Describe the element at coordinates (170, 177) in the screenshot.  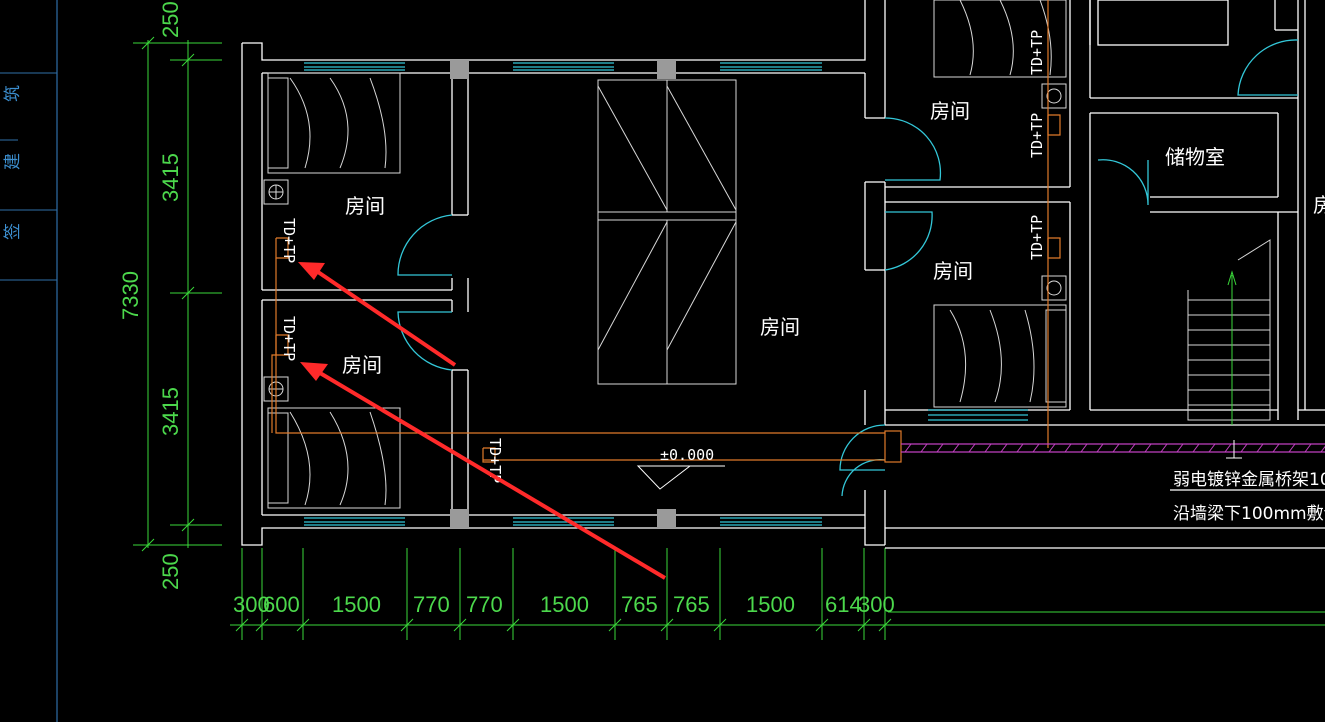
I see `dim-upper: 3415` at that location.